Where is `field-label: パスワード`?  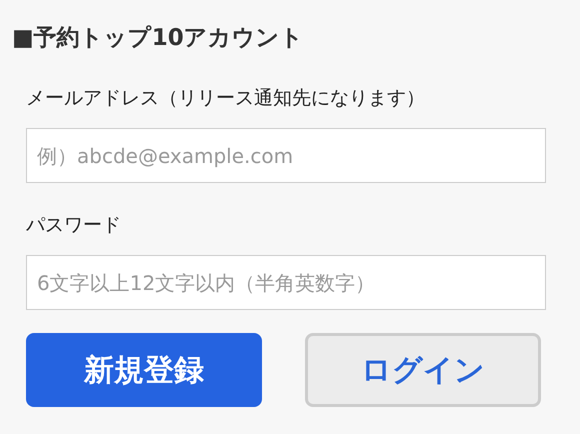 field-label: パスワード is located at coordinates (74, 225).